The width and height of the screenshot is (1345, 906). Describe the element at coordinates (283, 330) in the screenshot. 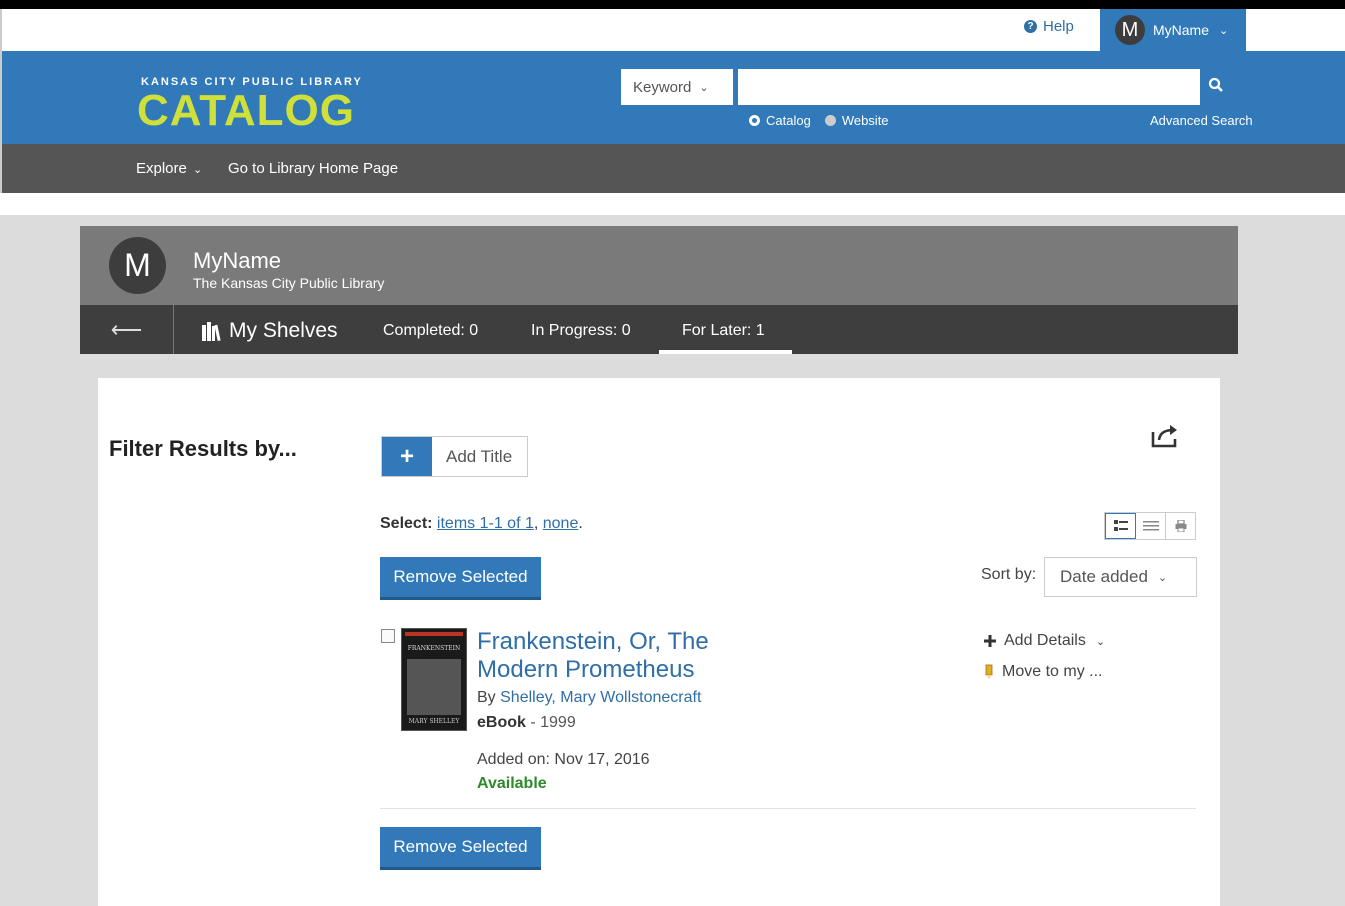

I see `my-shelves-label: My Shelves` at that location.